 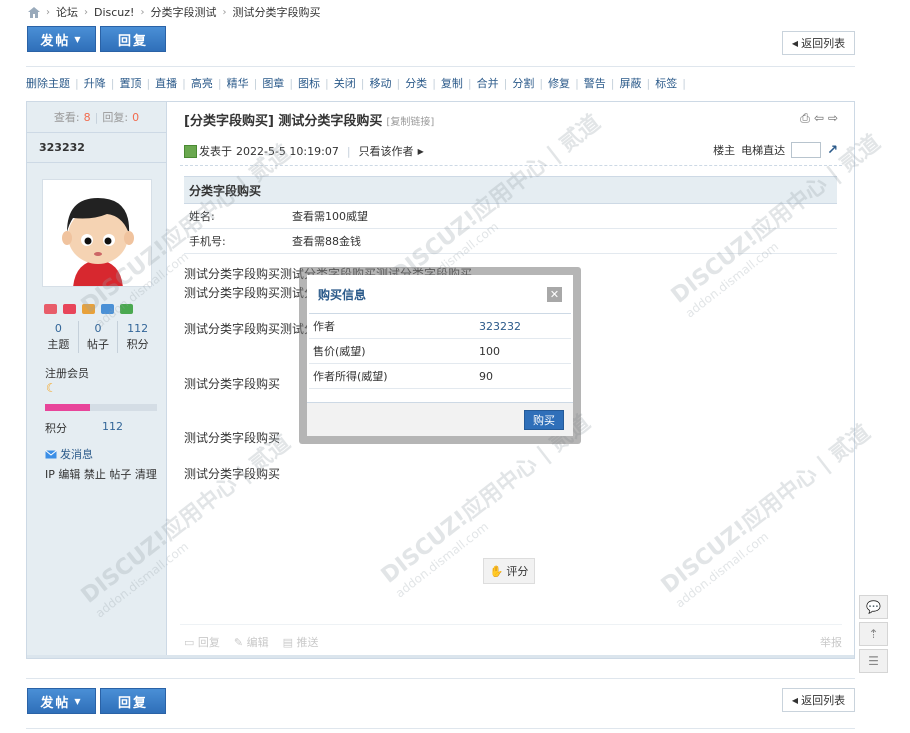 What do you see at coordinates (166, 83) in the screenshot?
I see `mod-live: 直播` at bounding box center [166, 83].